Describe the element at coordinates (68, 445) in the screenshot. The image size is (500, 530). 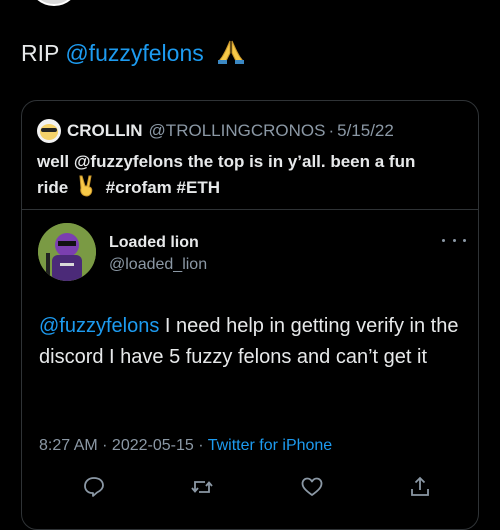
I see `reply-time: 8:27 AM` at that location.